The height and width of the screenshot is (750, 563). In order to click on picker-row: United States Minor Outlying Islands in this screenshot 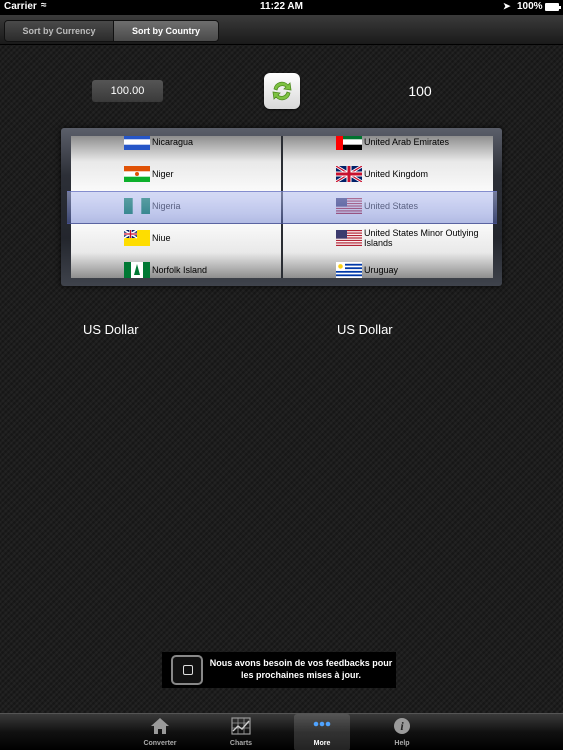, I will do `click(388, 238)`.